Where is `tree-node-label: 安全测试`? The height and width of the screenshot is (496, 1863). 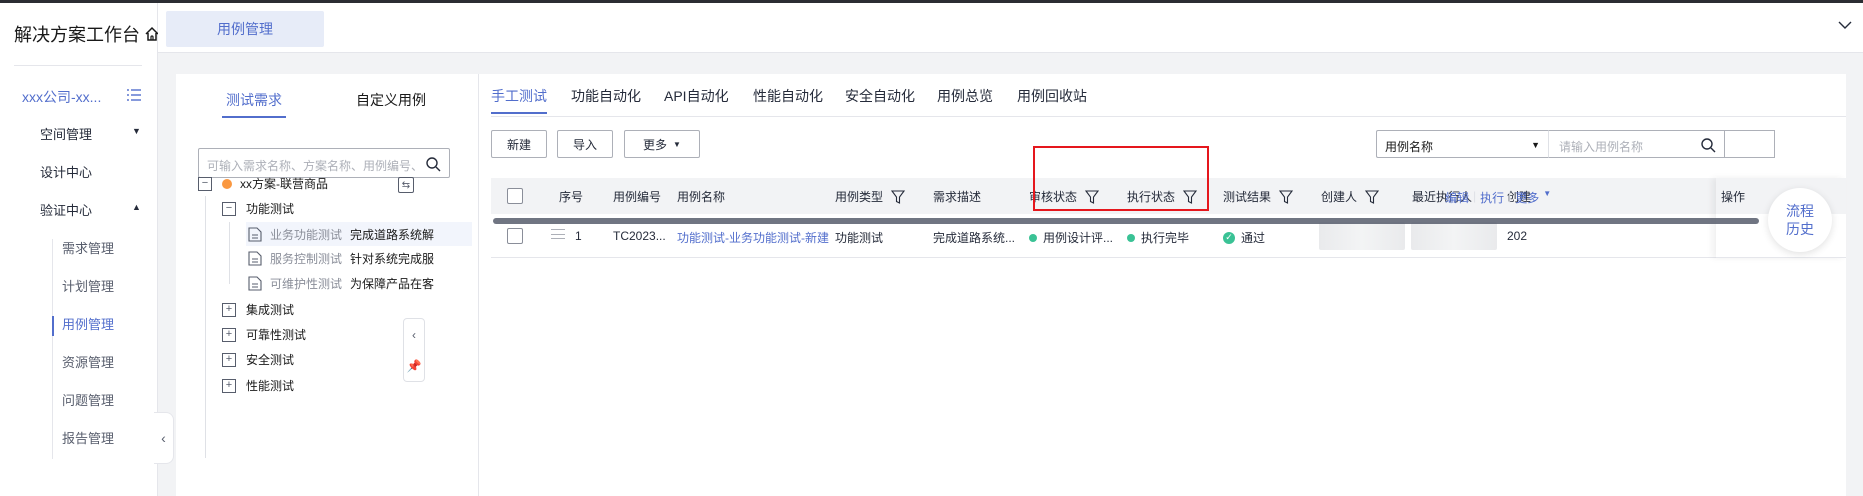
tree-node-label: 安全测试 is located at coordinates (270, 360).